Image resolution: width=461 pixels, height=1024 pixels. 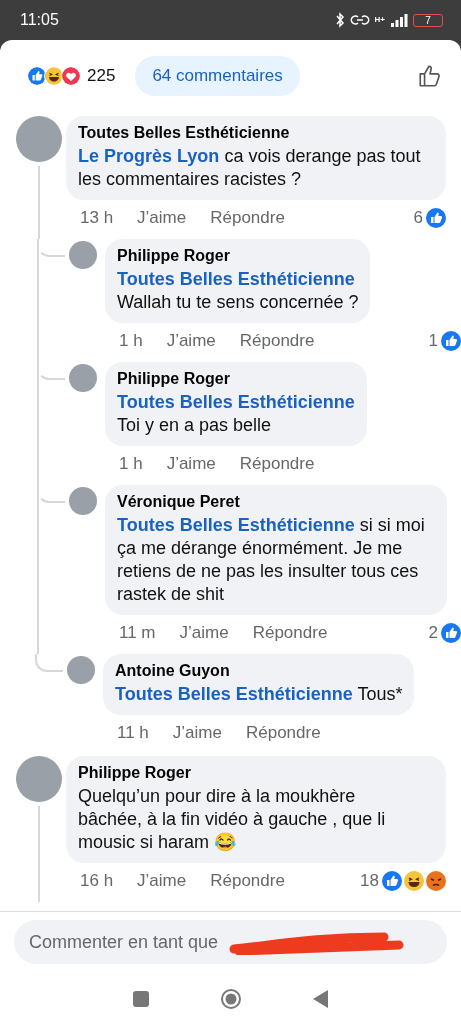 I want to click on reaction-count: 1, so click(x=433, y=341).